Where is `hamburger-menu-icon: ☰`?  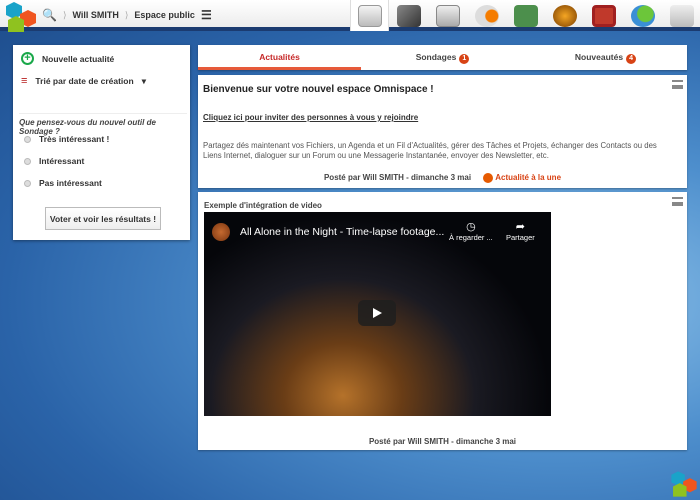 hamburger-menu-icon: ☰ is located at coordinates (206, 15).